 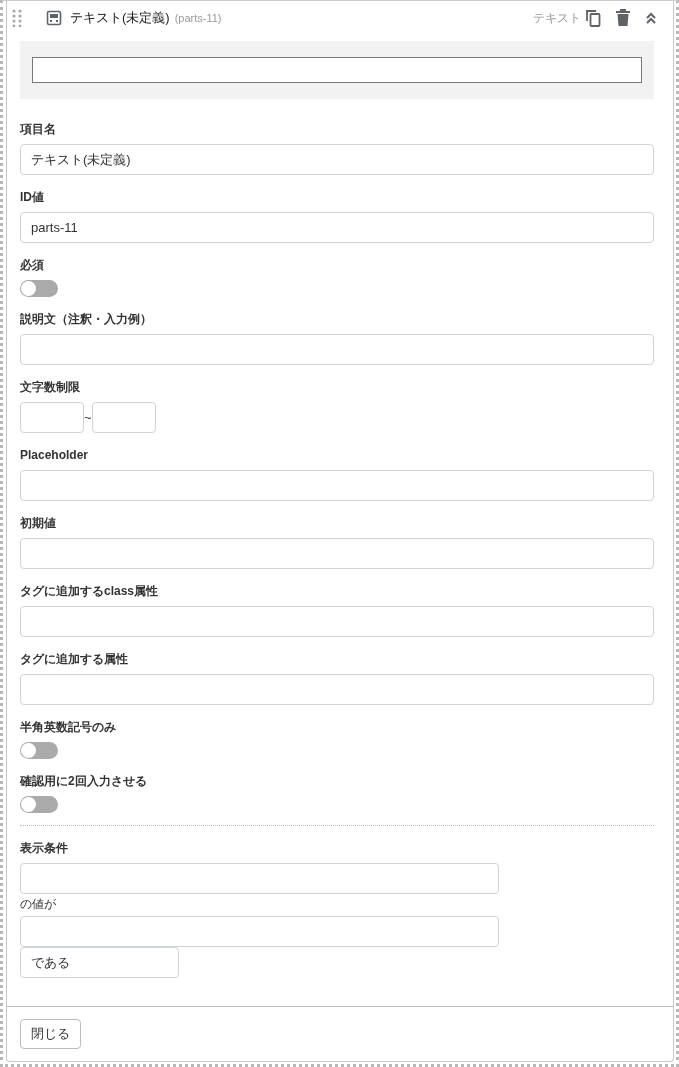 I want to click on preview-input-field, so click(x=337, y=70).